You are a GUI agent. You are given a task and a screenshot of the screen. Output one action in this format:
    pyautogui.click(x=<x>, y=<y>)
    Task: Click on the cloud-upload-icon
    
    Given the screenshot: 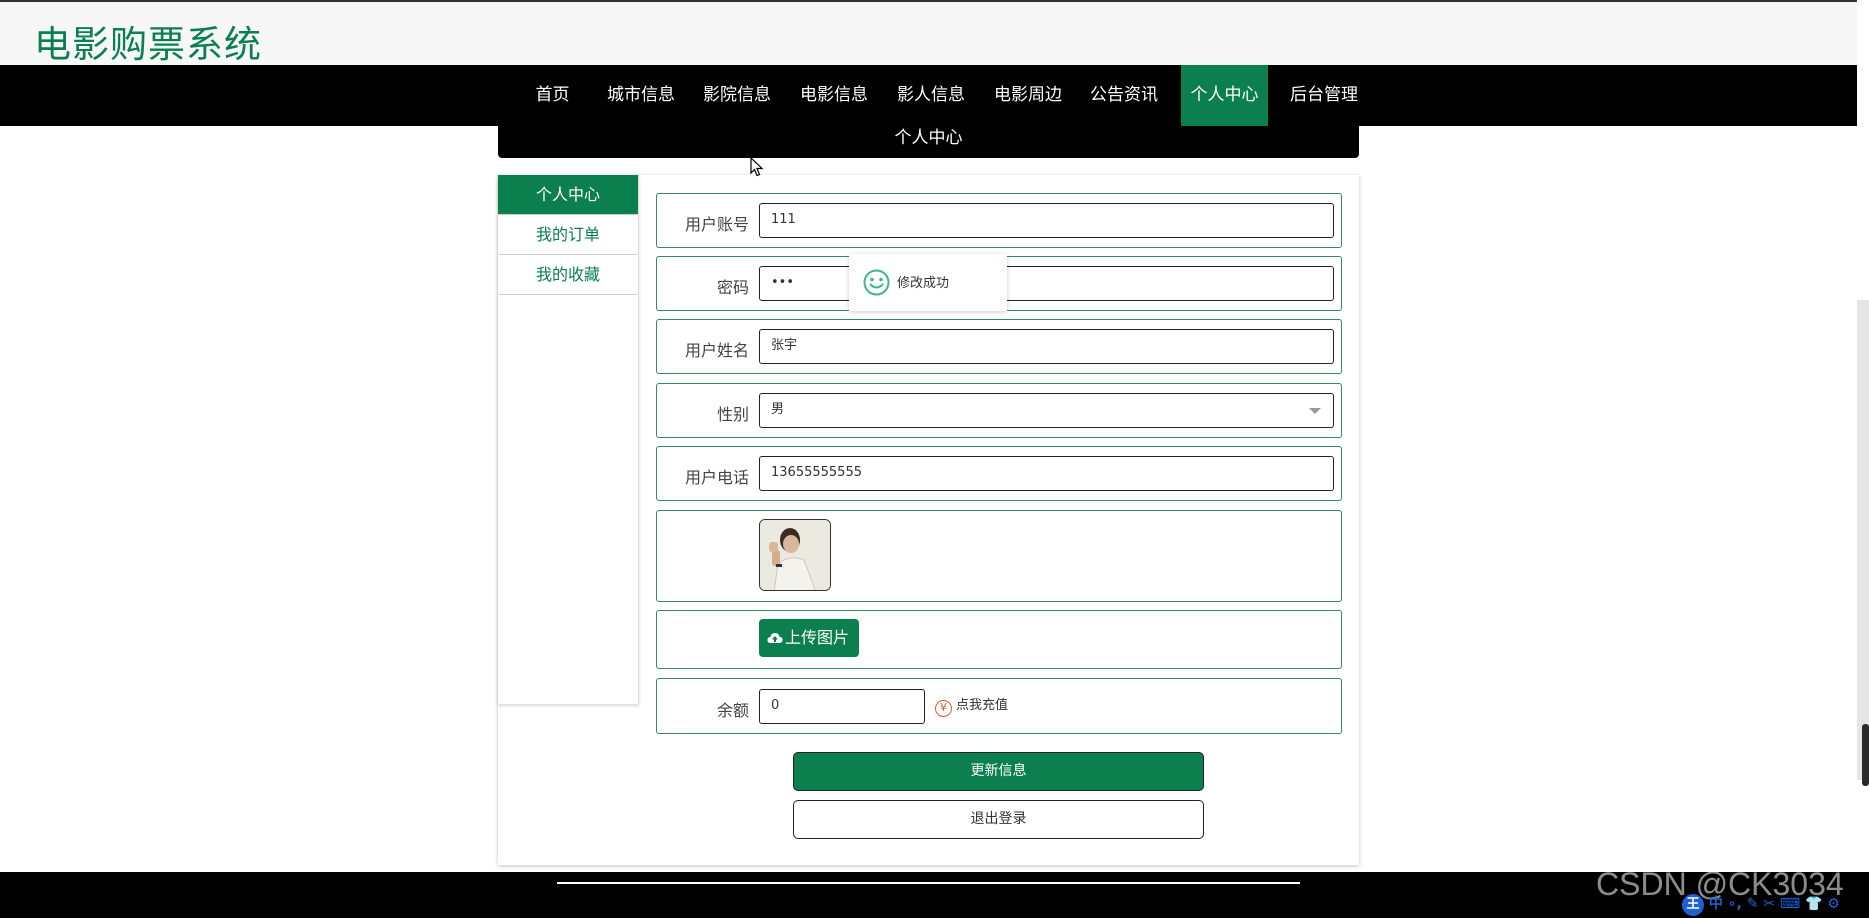 What is the action you would take?
    pyautogui.click(x=775, y=638)
    